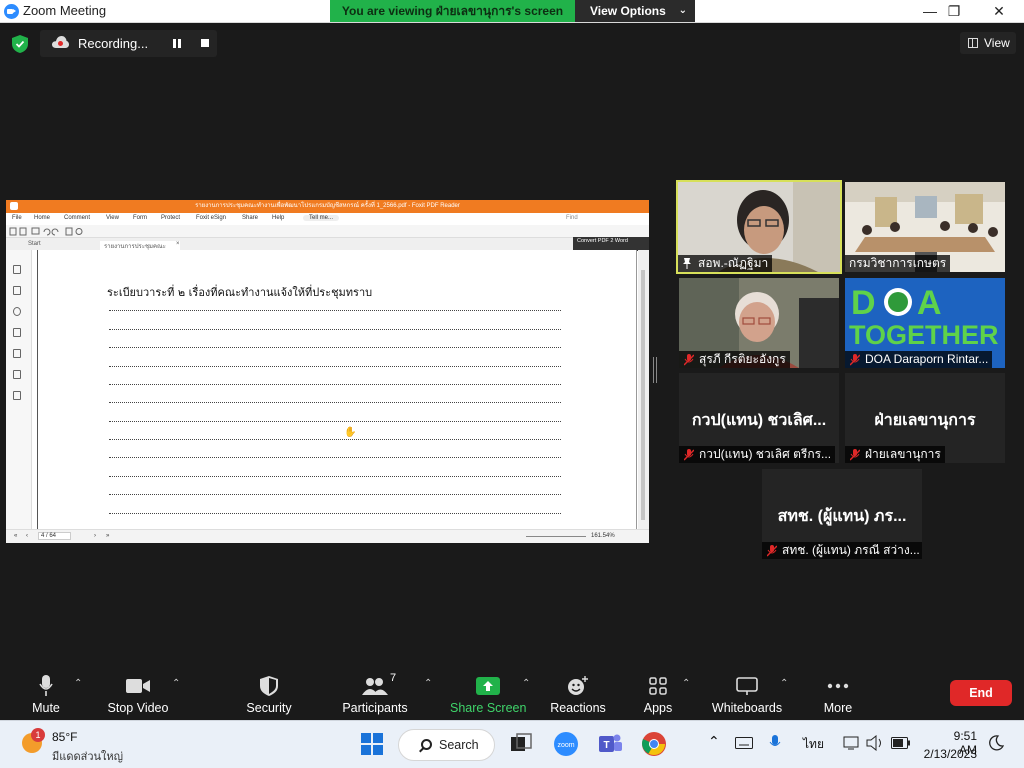  Describe the element at coordinates (759, 323) in the screenshot. I see `participant-tile: สุรภี กีรติยะอังกูร` at that location.